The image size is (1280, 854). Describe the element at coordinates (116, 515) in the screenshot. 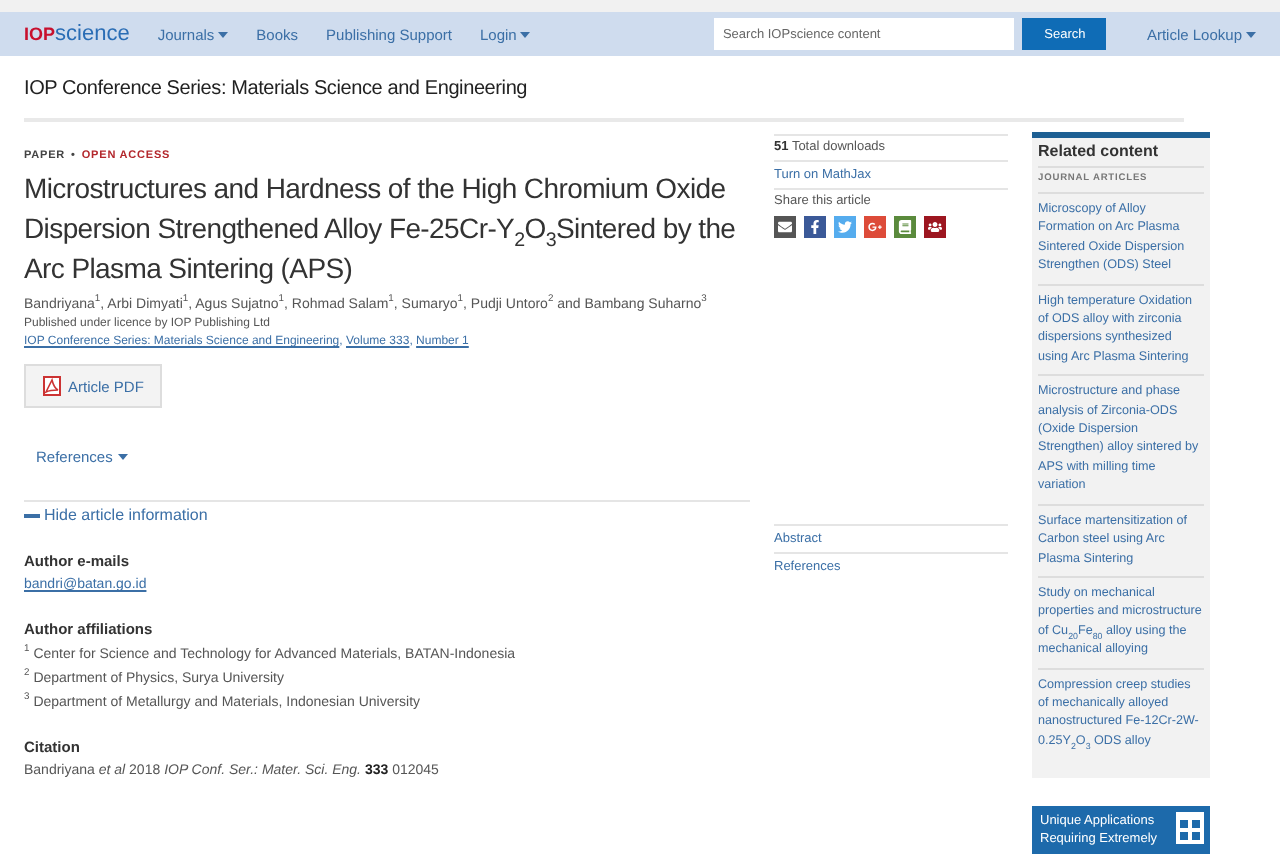

I see `article-info-toggle: Hide article information` at that location.